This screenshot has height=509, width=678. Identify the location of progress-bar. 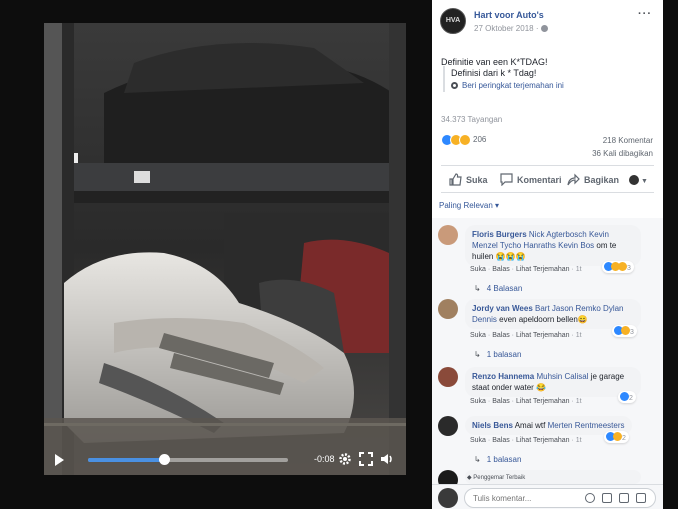
(188, 459).